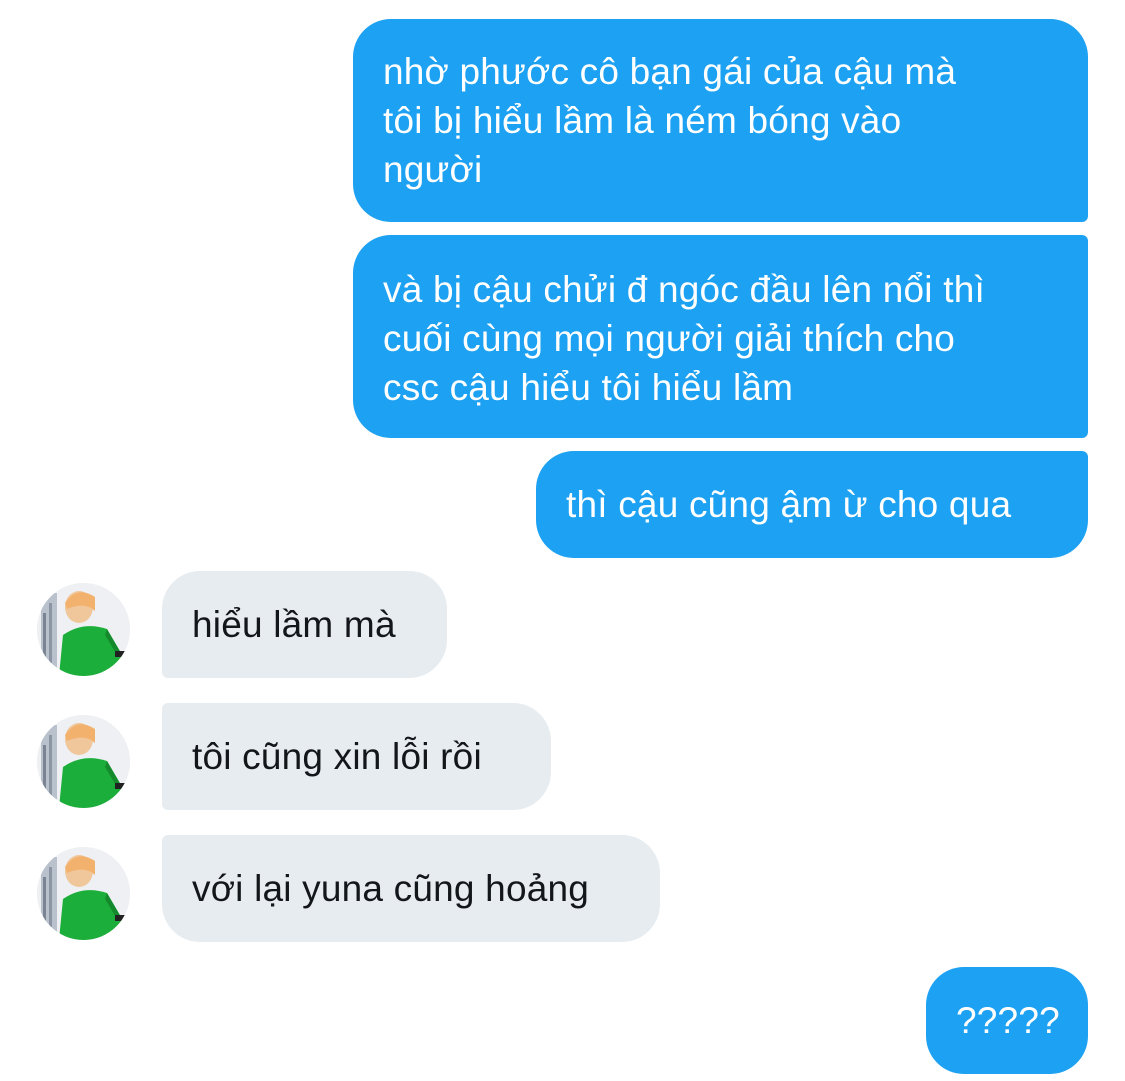  Describe the element at coordinates (669, 338) in the screenshot. I see `message-text-line: cuối cùng mọi người giải thích cho` at that location.